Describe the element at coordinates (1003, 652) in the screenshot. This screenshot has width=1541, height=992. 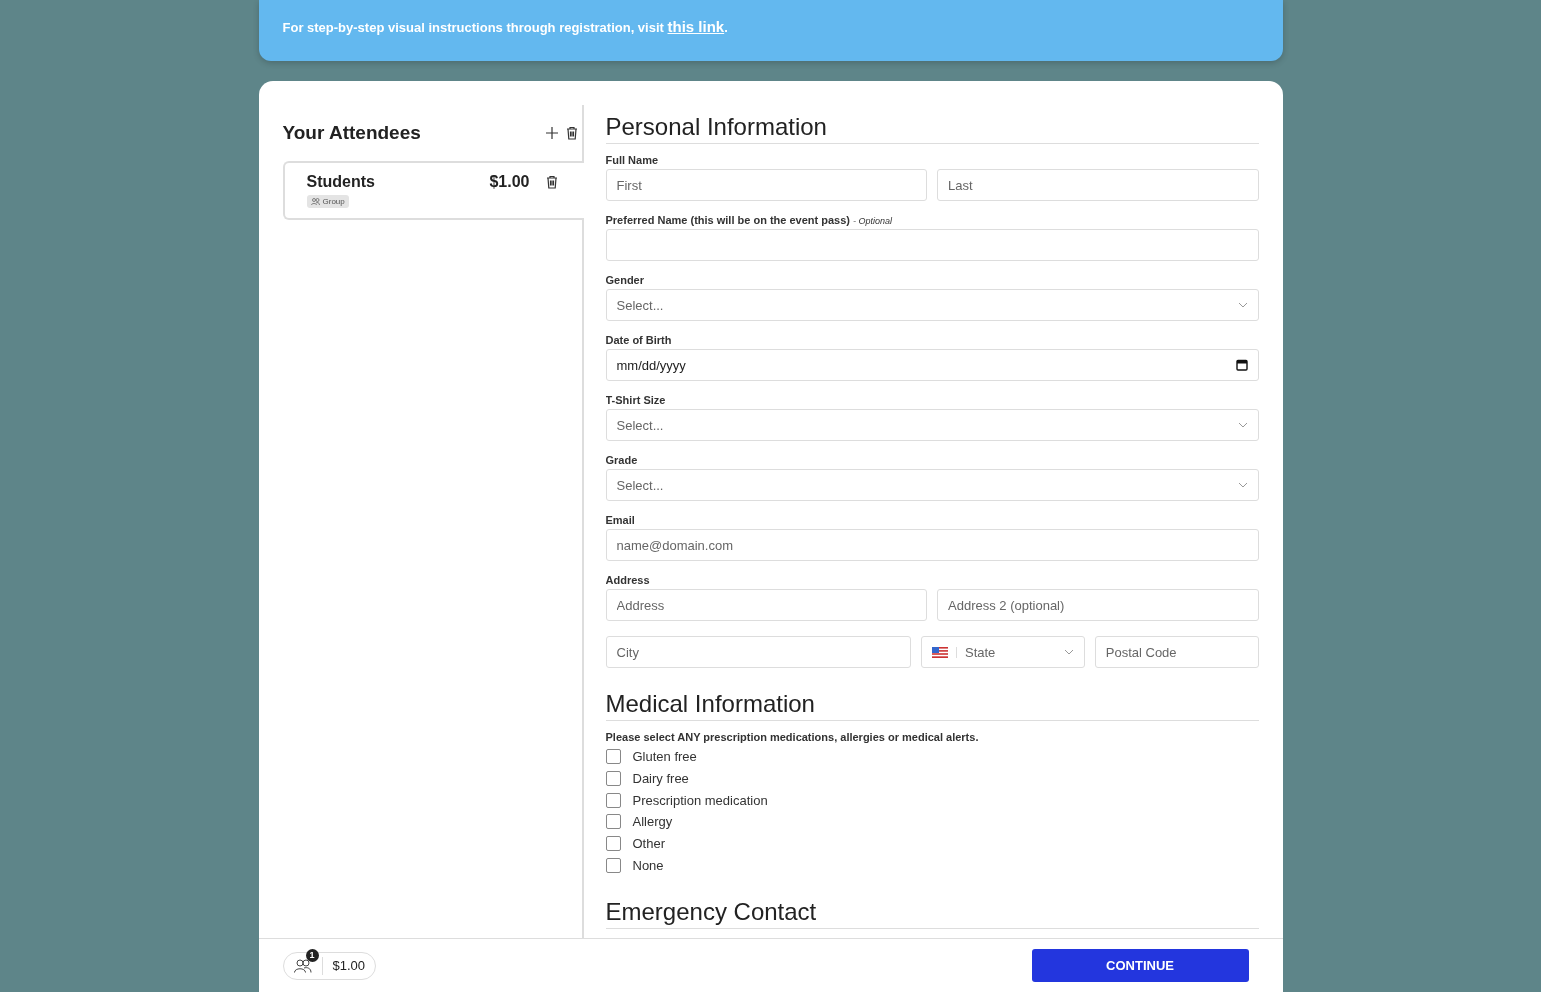
I see `state-select: State` at that location.